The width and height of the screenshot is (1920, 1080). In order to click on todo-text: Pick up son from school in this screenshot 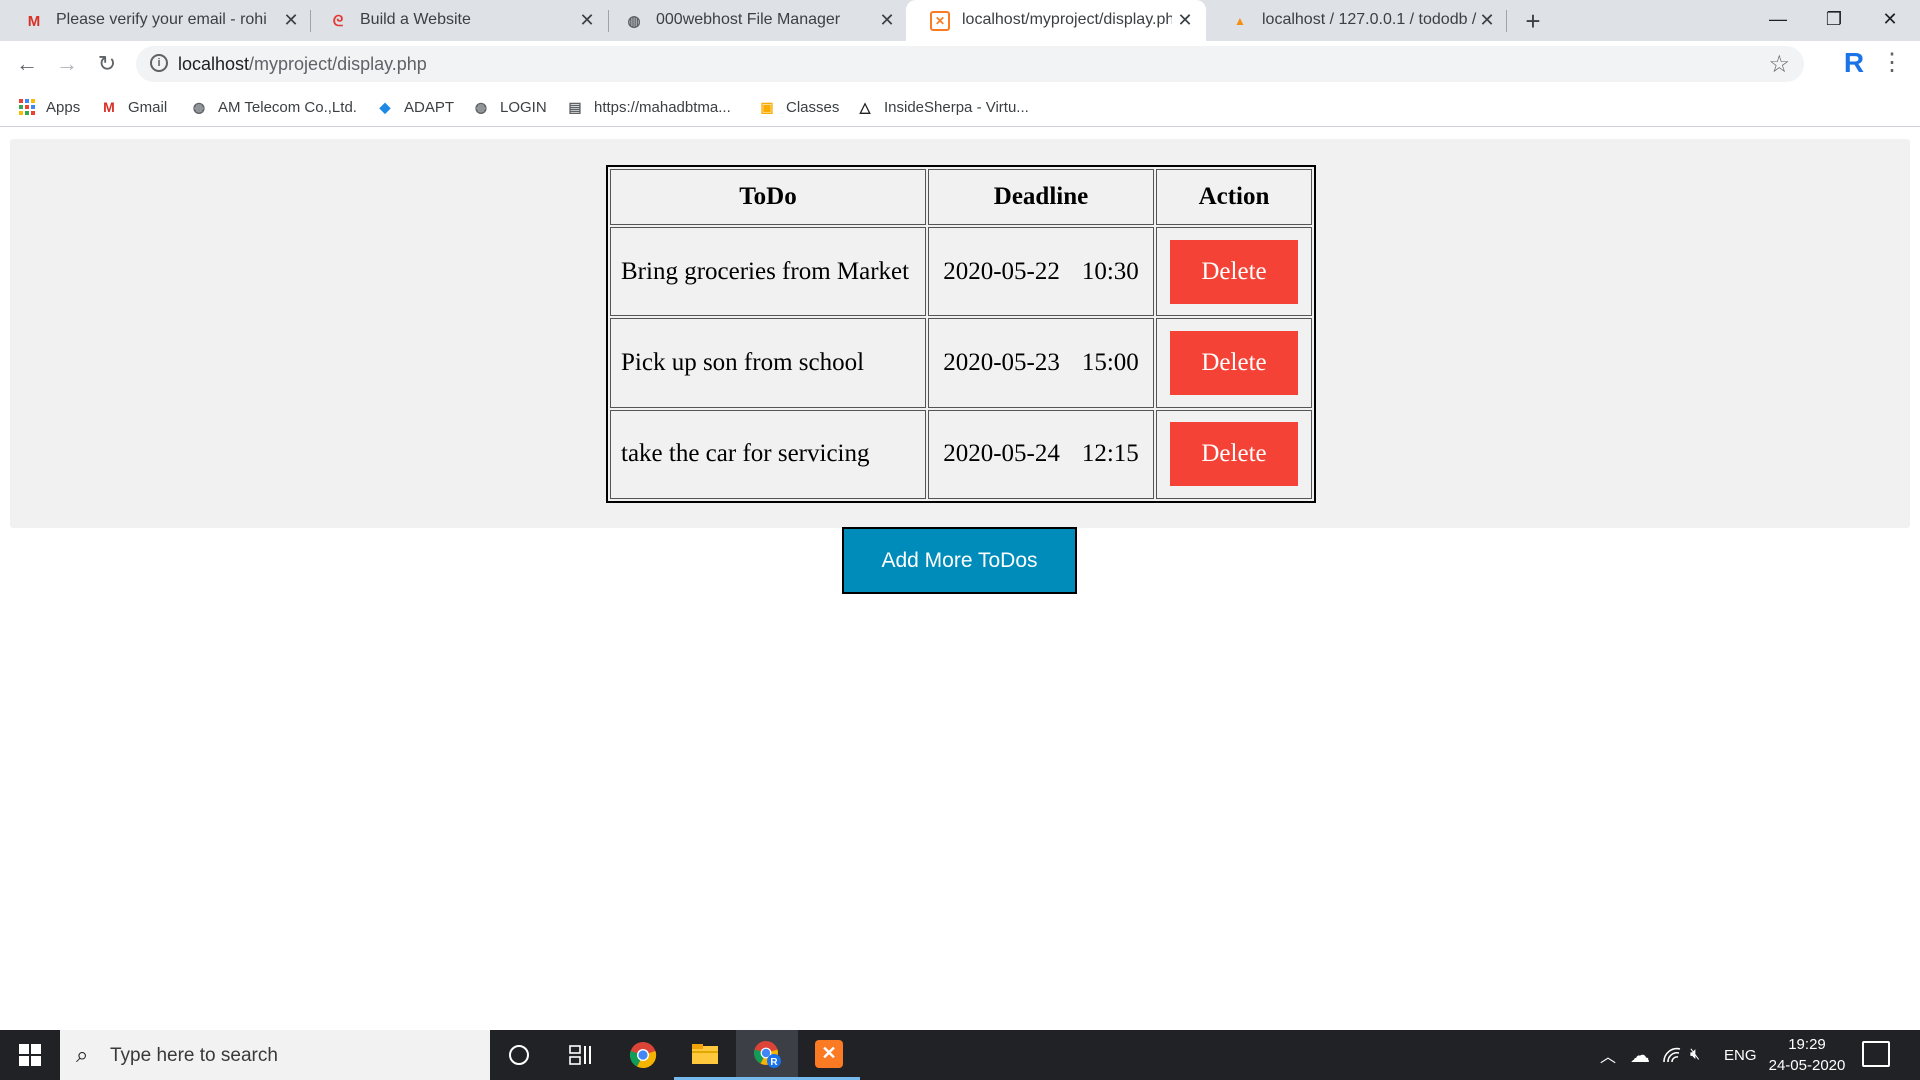, I will do `click(768, 363)`.